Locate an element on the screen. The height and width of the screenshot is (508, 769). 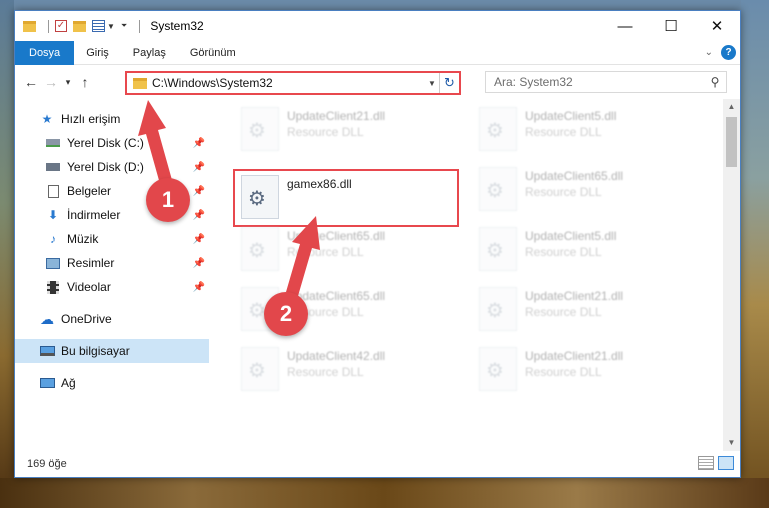
step-1-badge: 1 is located at coordinates (168, 200).